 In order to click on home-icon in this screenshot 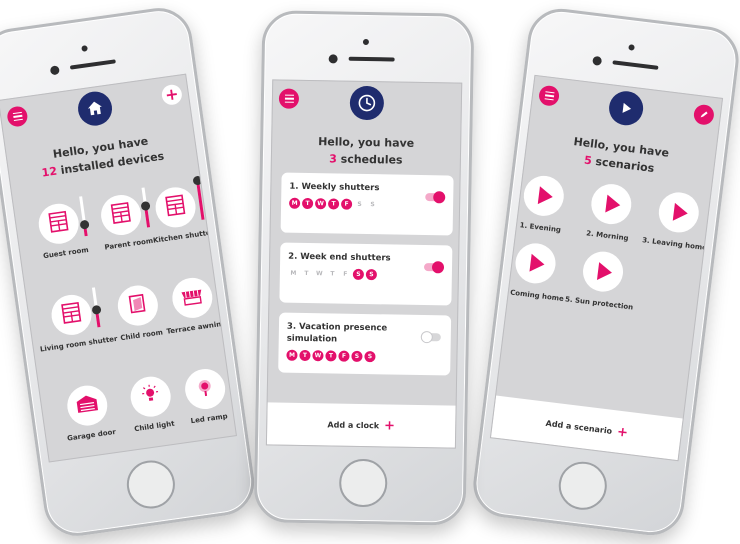, I will do `click(95, 108)`.